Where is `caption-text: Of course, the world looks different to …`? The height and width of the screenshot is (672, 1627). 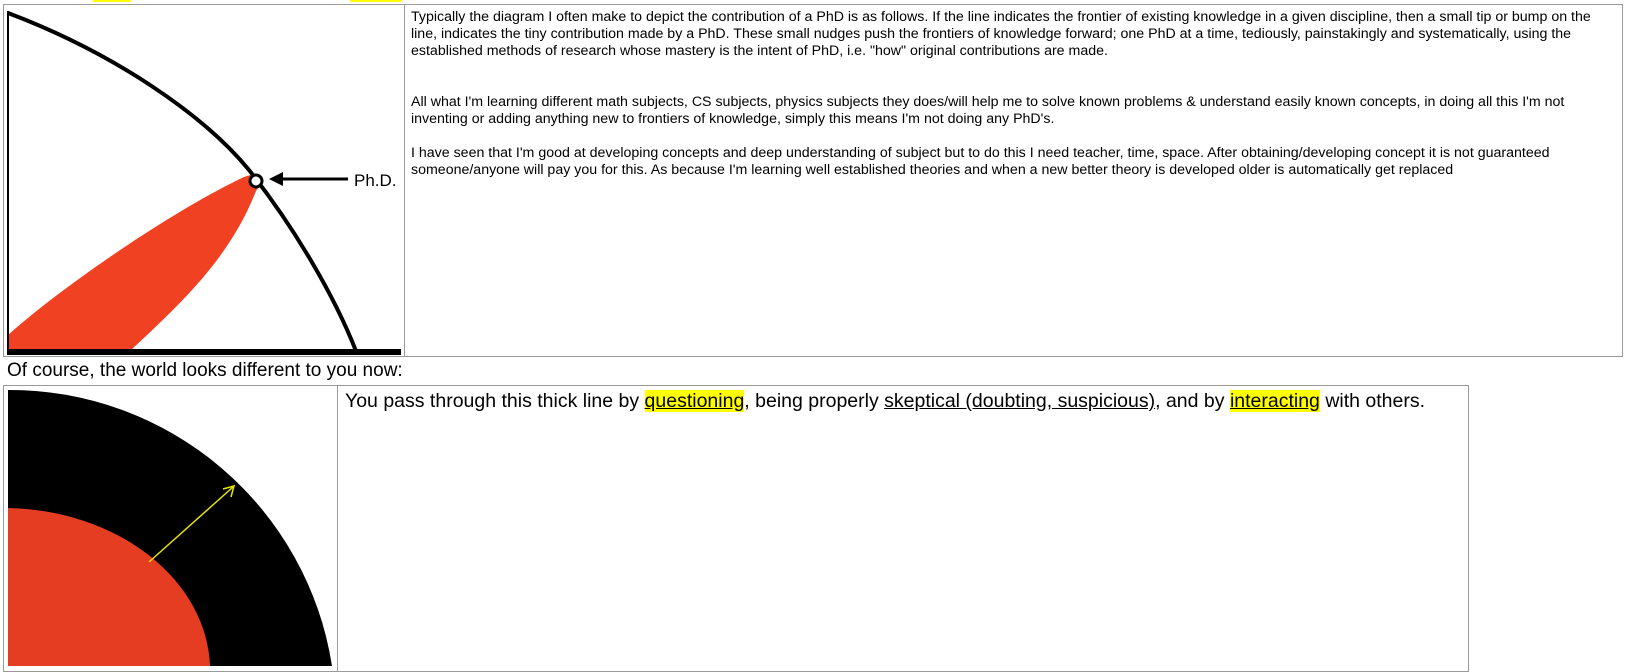 caption-text: Of course, the world looks different to … is located at coordinates (205, 370).